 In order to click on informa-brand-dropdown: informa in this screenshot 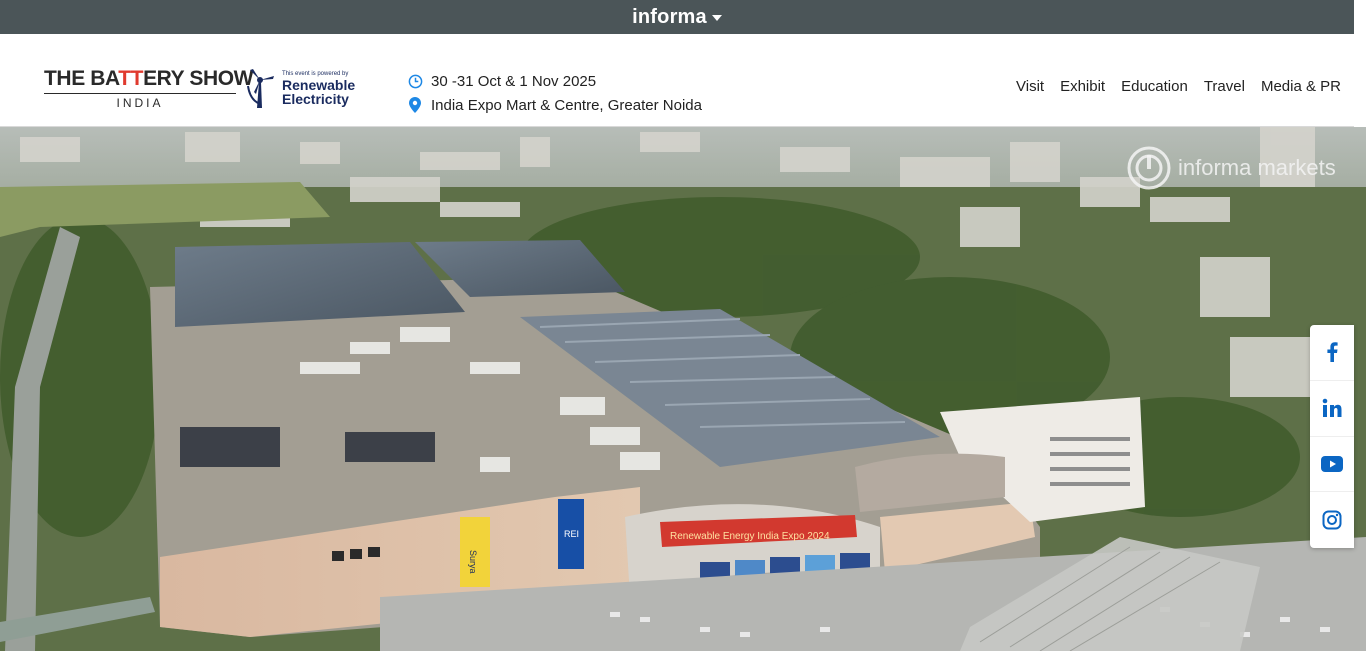, I will do `click(677, 17)`.